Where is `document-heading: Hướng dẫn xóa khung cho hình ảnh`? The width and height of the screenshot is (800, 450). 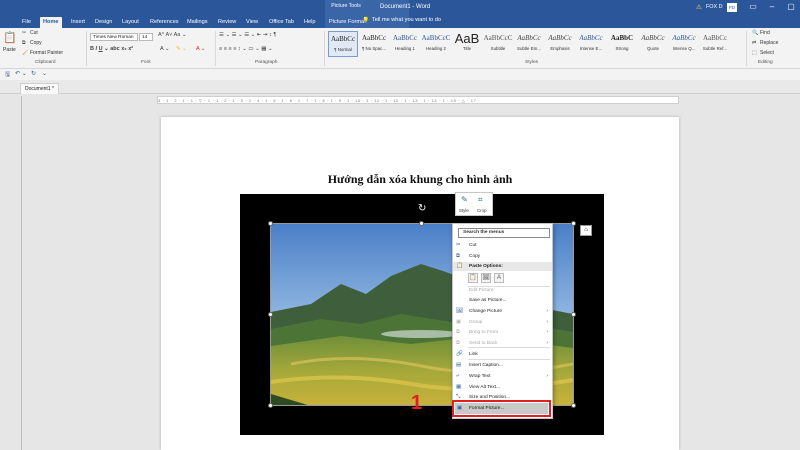 document-heading: Hướng dẫn xóa khung cho hình ảnh is located at coordinates (420, 179).